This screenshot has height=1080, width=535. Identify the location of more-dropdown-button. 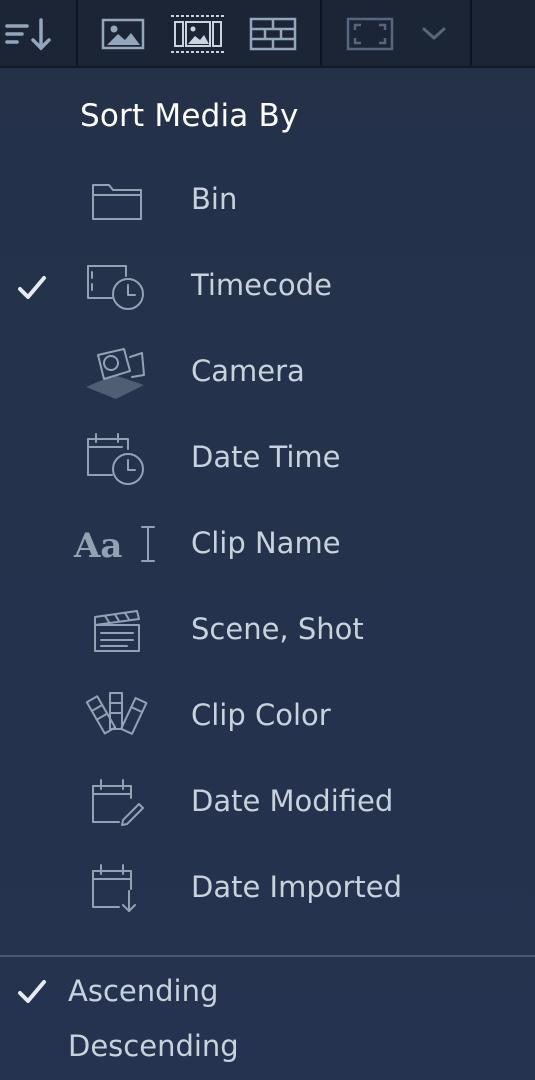
(434, 34).